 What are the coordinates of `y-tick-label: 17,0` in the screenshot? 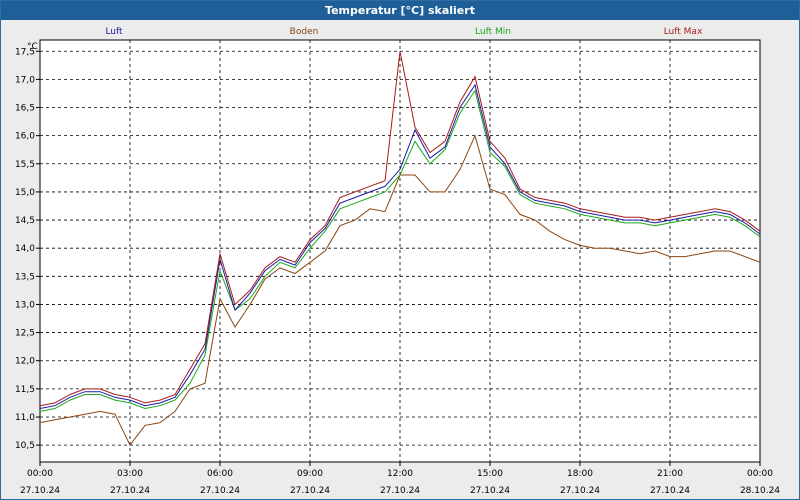 It's located at (25, 80).